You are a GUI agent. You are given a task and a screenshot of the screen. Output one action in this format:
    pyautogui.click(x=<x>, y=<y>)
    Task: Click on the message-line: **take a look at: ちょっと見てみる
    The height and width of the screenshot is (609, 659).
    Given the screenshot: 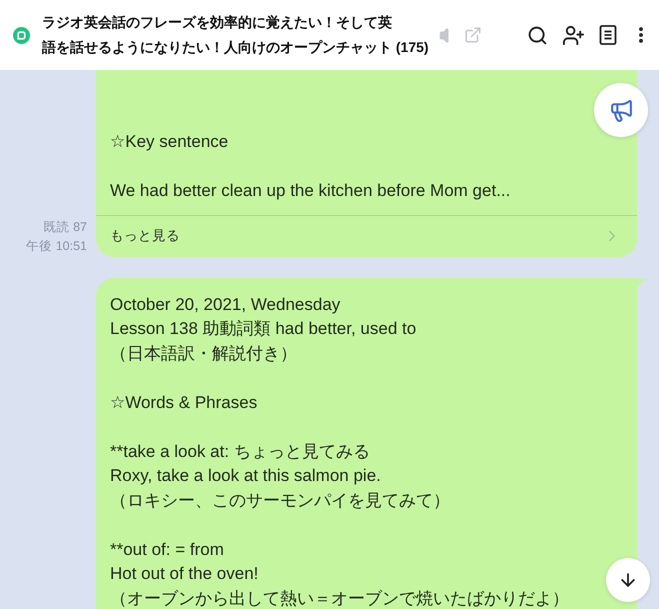 What is the action you would take?
    pyautogui.click(x=240, y=451)
    